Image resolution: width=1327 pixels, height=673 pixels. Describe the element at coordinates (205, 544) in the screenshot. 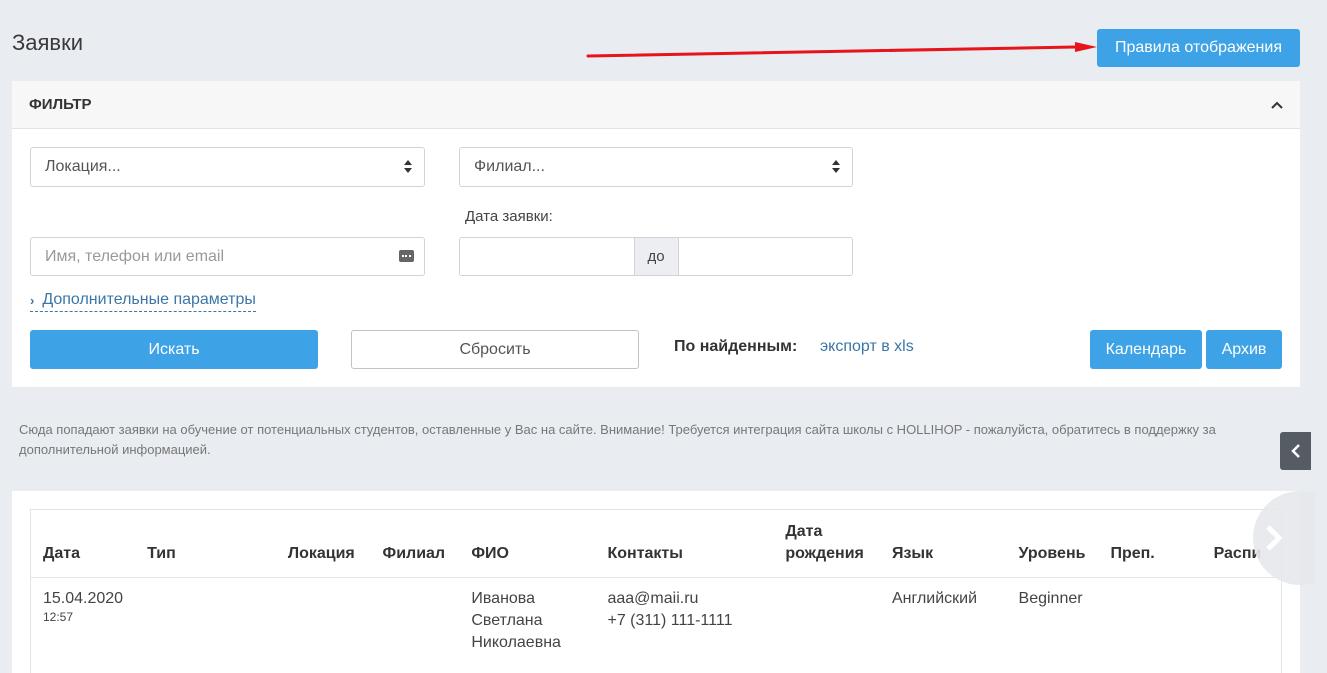

I see `column-header: Тип` at that location.